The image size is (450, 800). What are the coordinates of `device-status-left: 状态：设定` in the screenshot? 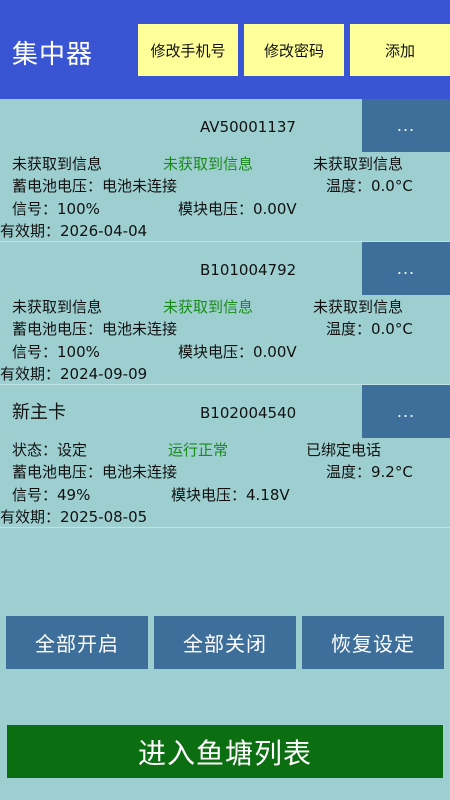 It's located at (50, 450).